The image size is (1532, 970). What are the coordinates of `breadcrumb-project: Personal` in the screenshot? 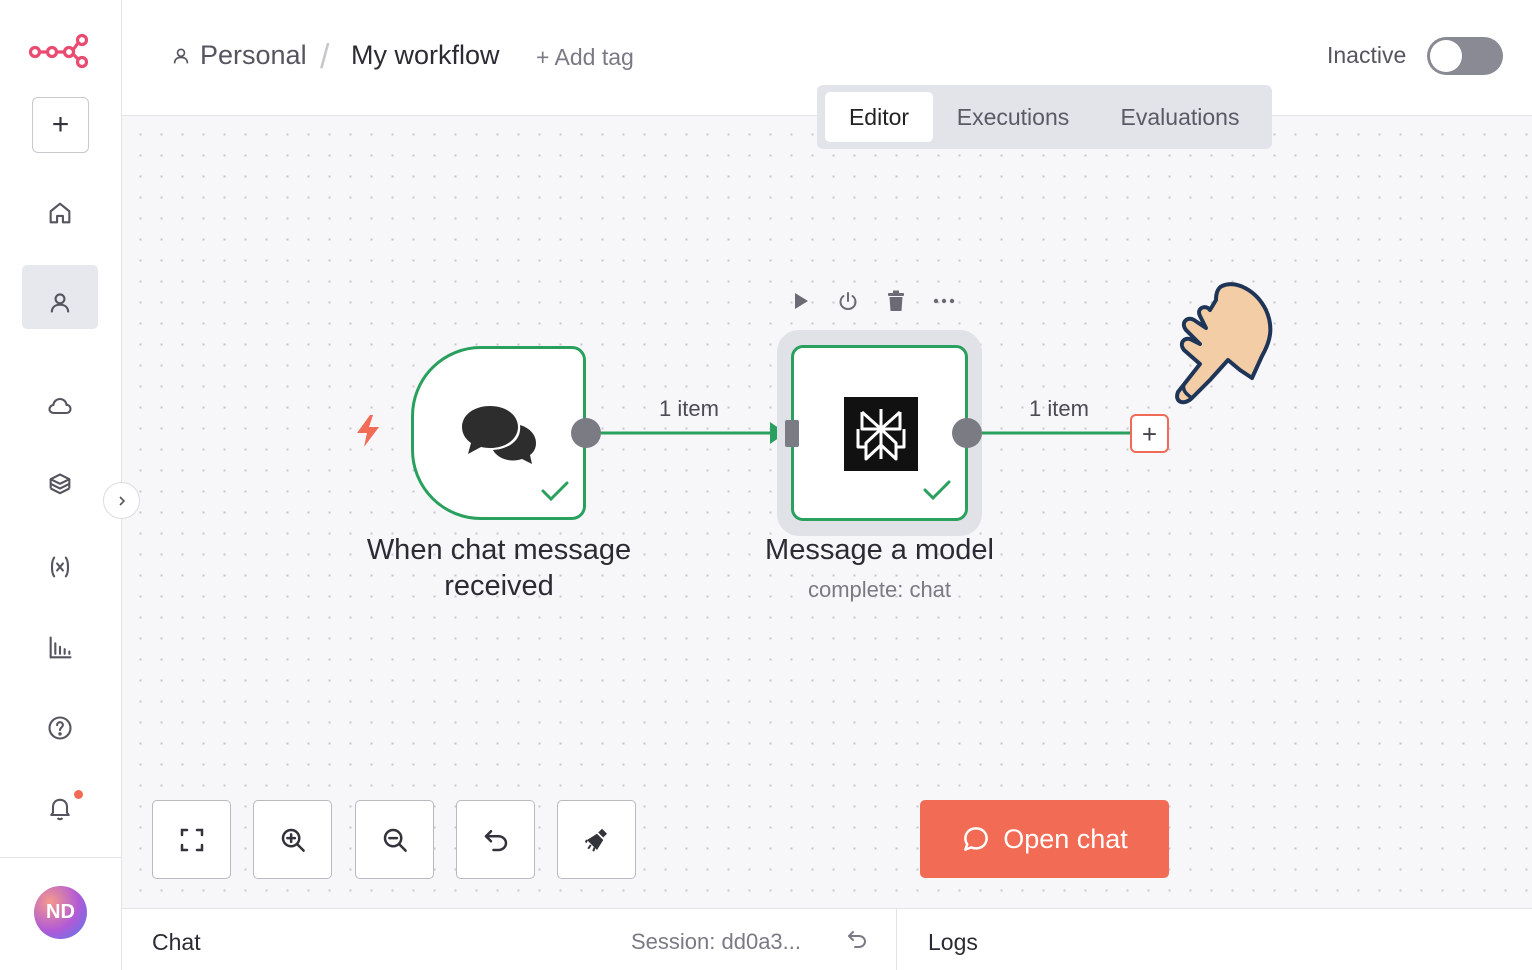 It's located at (238, 55).